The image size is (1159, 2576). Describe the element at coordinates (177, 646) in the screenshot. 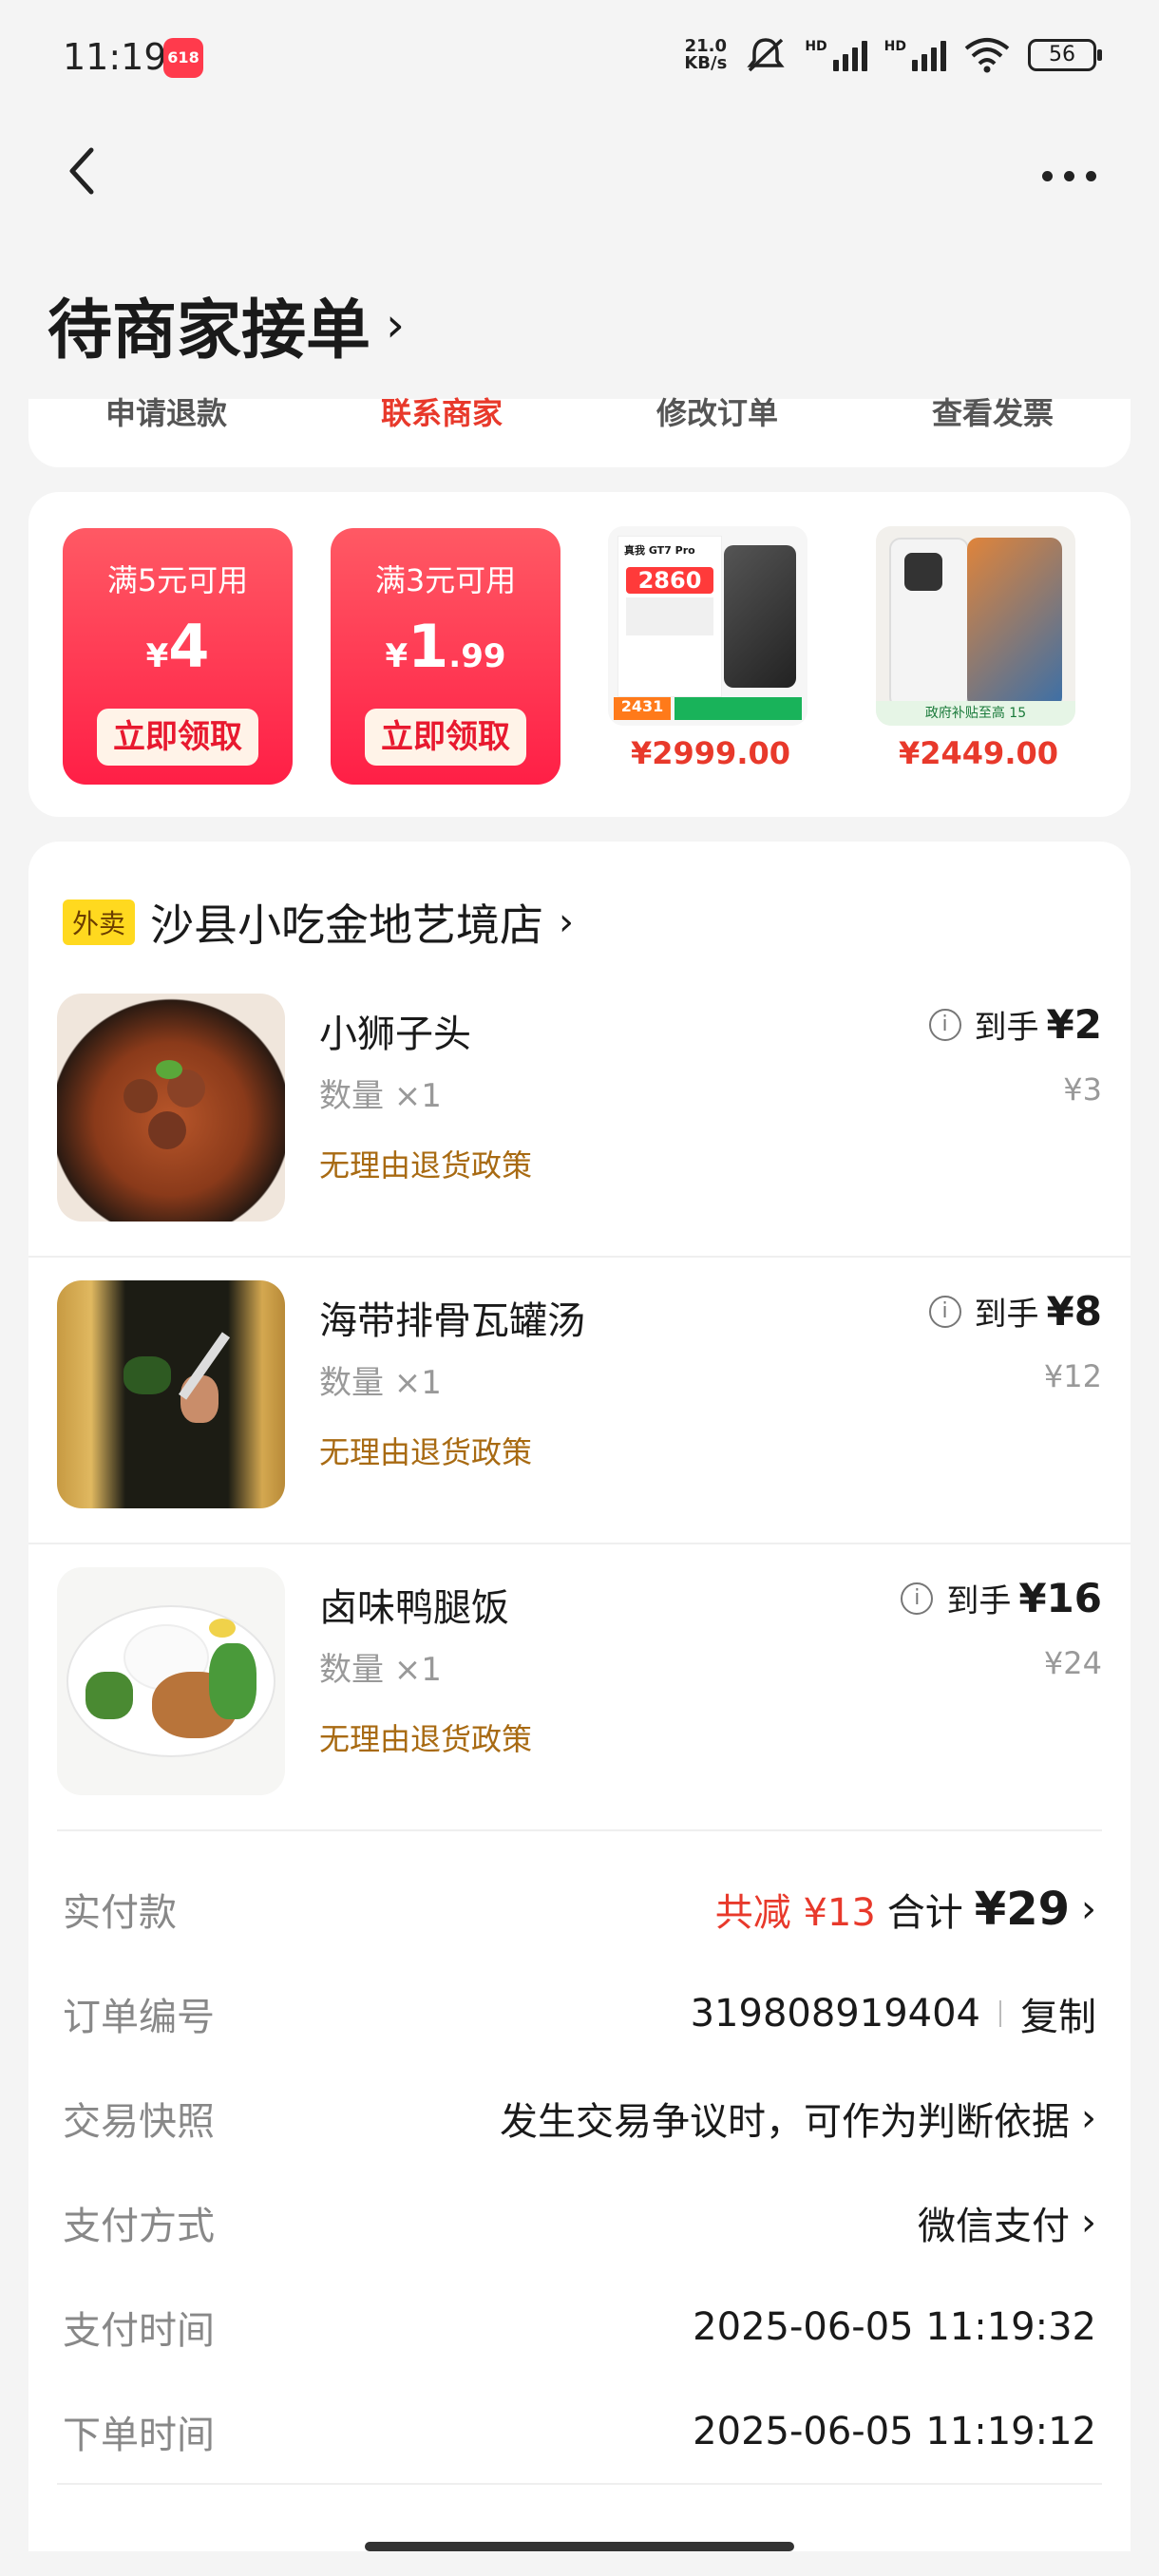

I see `coupon-amount: ¥4` at that location.